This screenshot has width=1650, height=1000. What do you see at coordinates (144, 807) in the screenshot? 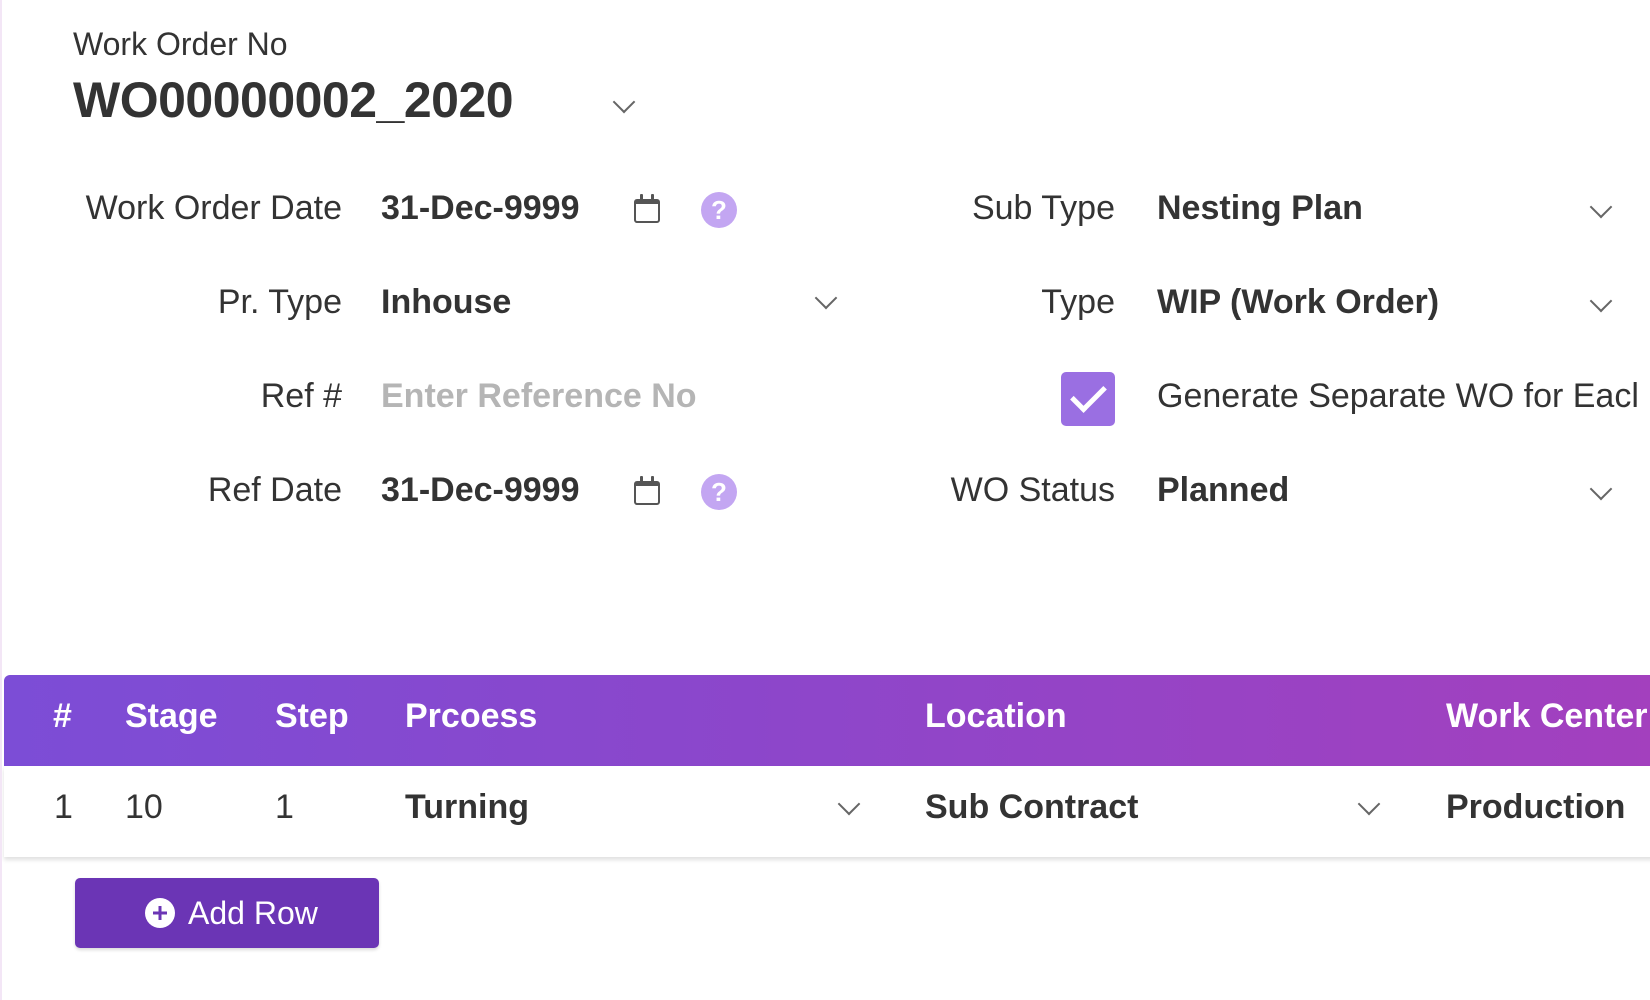
I see `stage-cell: 10` at bounding box center [144, 807].